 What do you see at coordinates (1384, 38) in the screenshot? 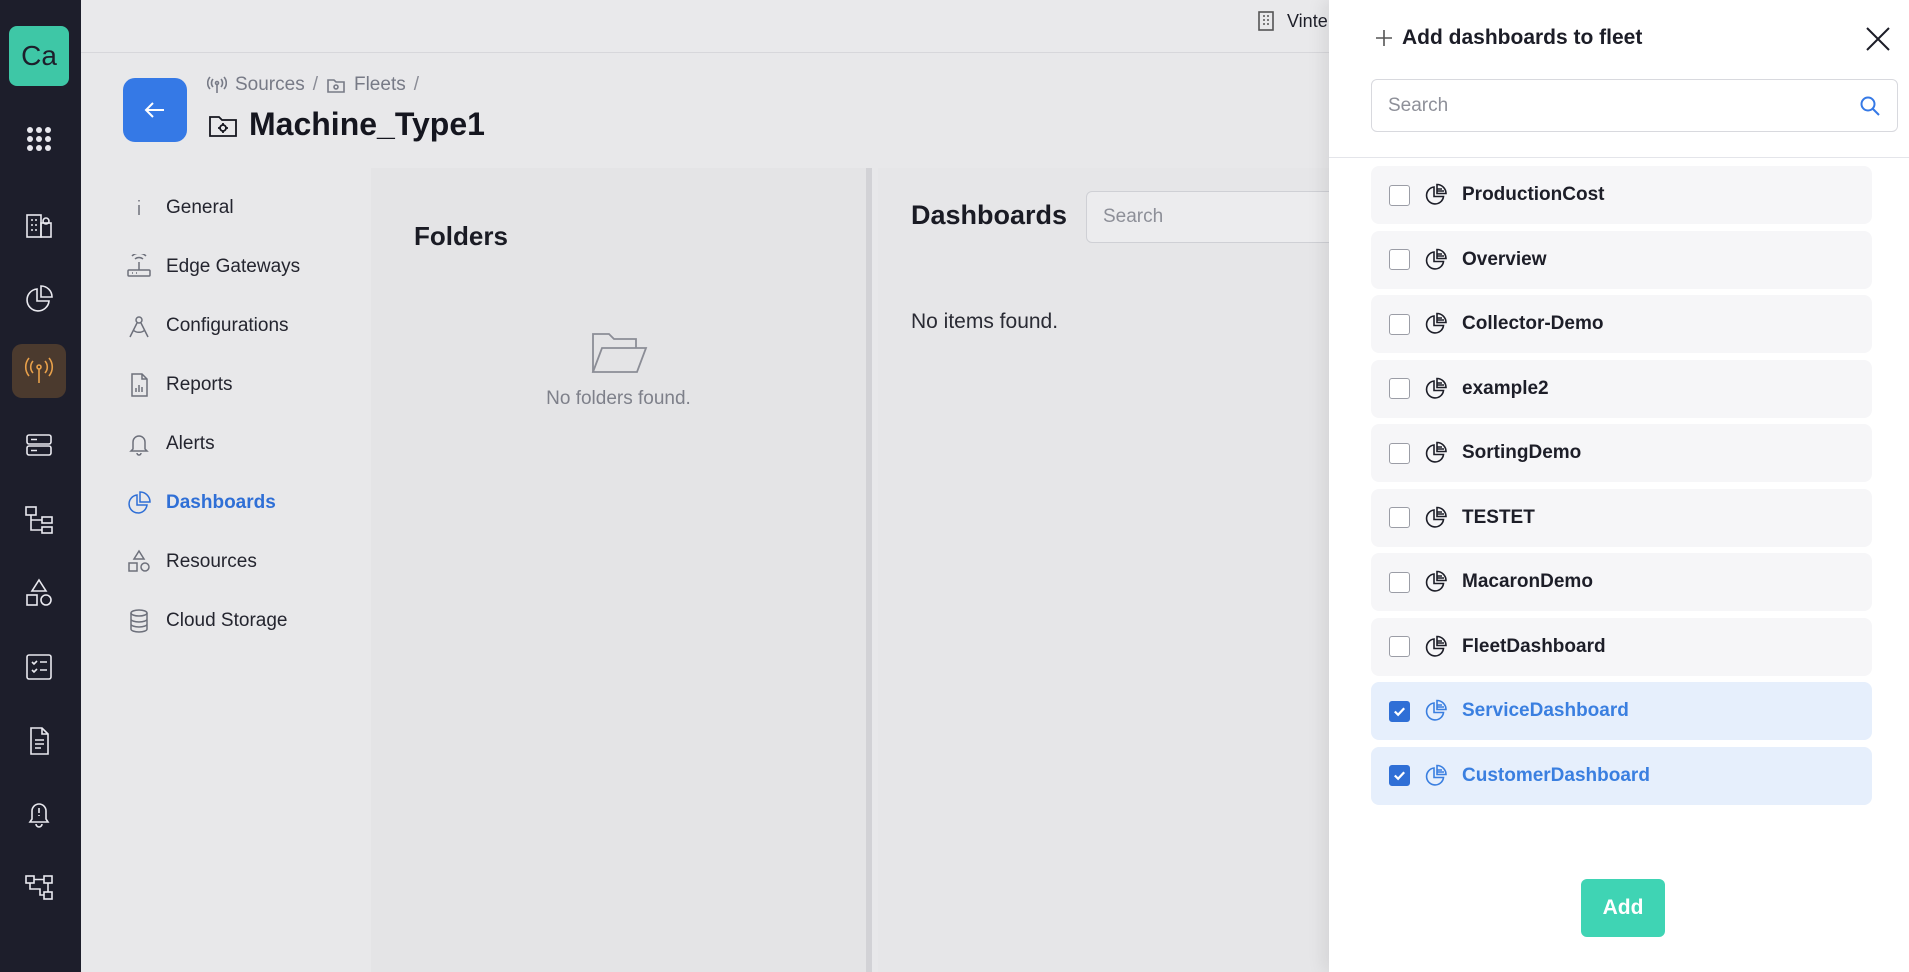
I see `plus-icon` at bounding box center [1384, 38].